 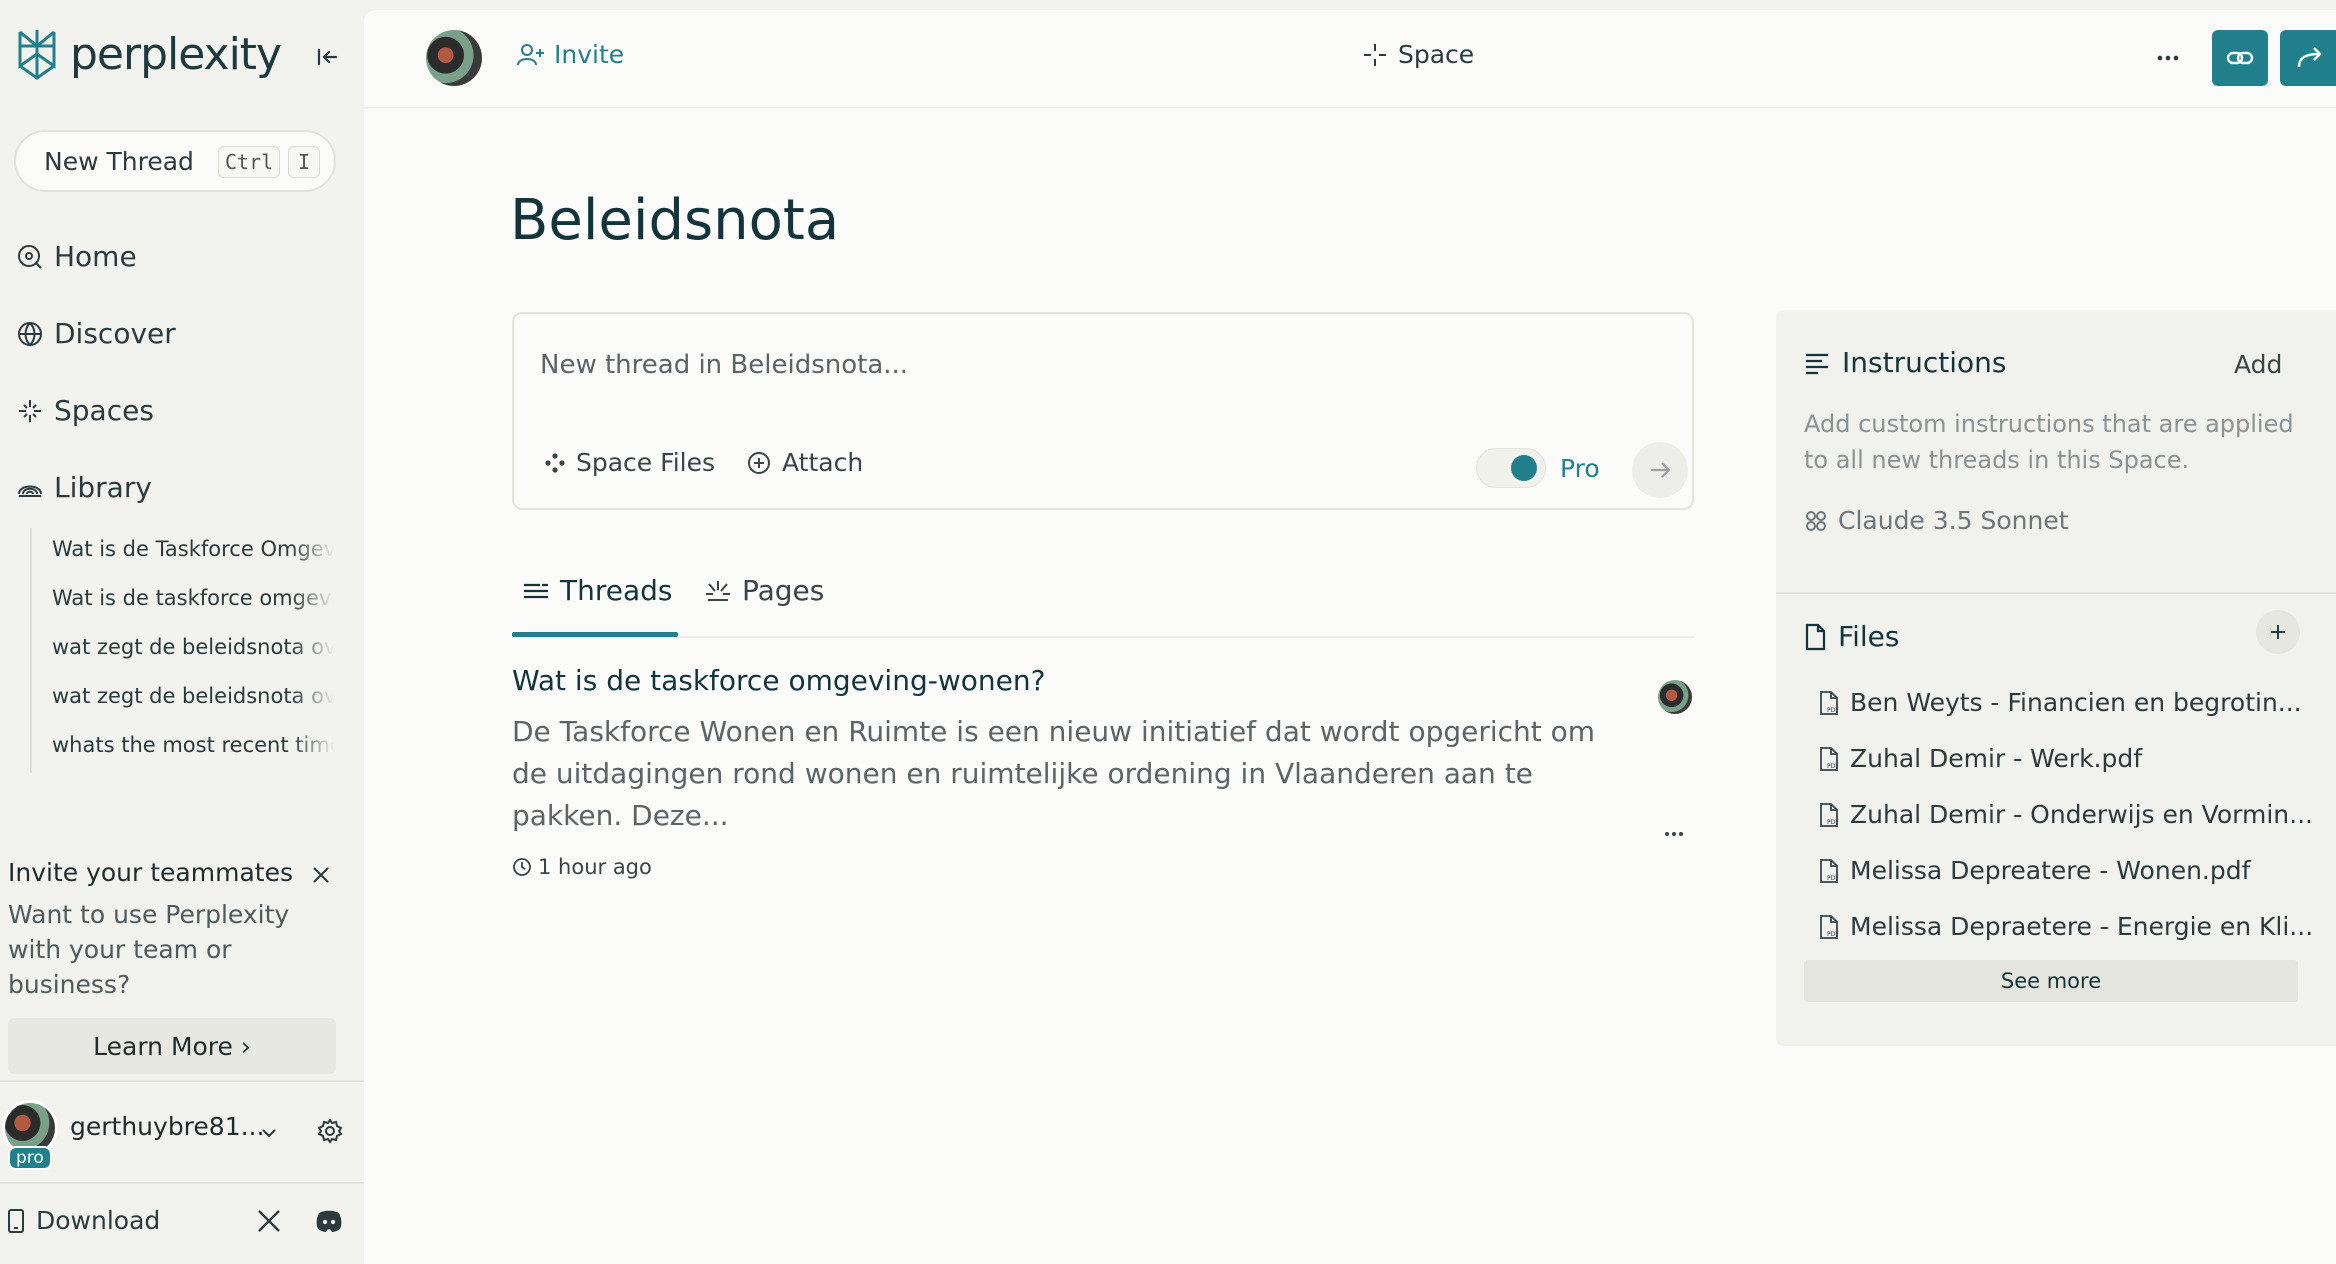 I want to click on space-files-button: Space Files, so click(x=629, y=462).